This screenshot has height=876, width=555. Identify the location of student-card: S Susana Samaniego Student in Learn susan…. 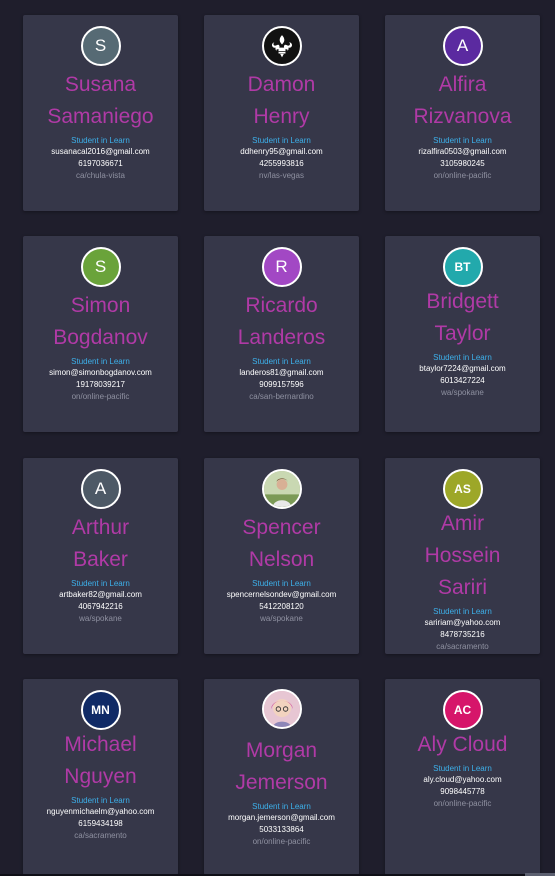
(100, 113).